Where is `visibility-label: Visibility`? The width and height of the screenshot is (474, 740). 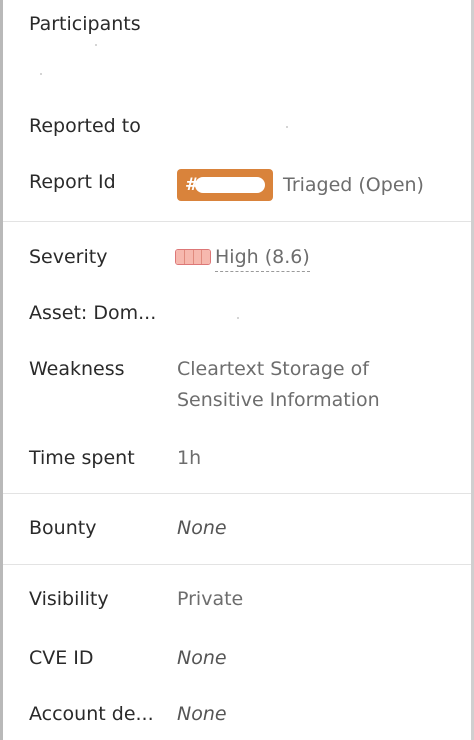
visibility-label: Visibility is located at coordinates (69, 599).